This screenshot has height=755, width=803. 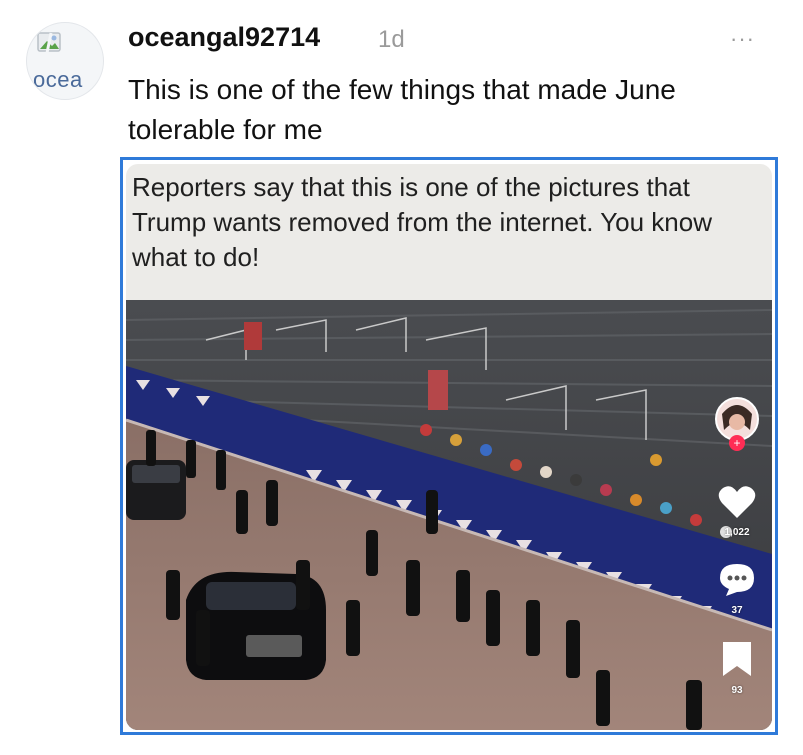 I want to click on comment-button: 37, so click(x=737, y=589).